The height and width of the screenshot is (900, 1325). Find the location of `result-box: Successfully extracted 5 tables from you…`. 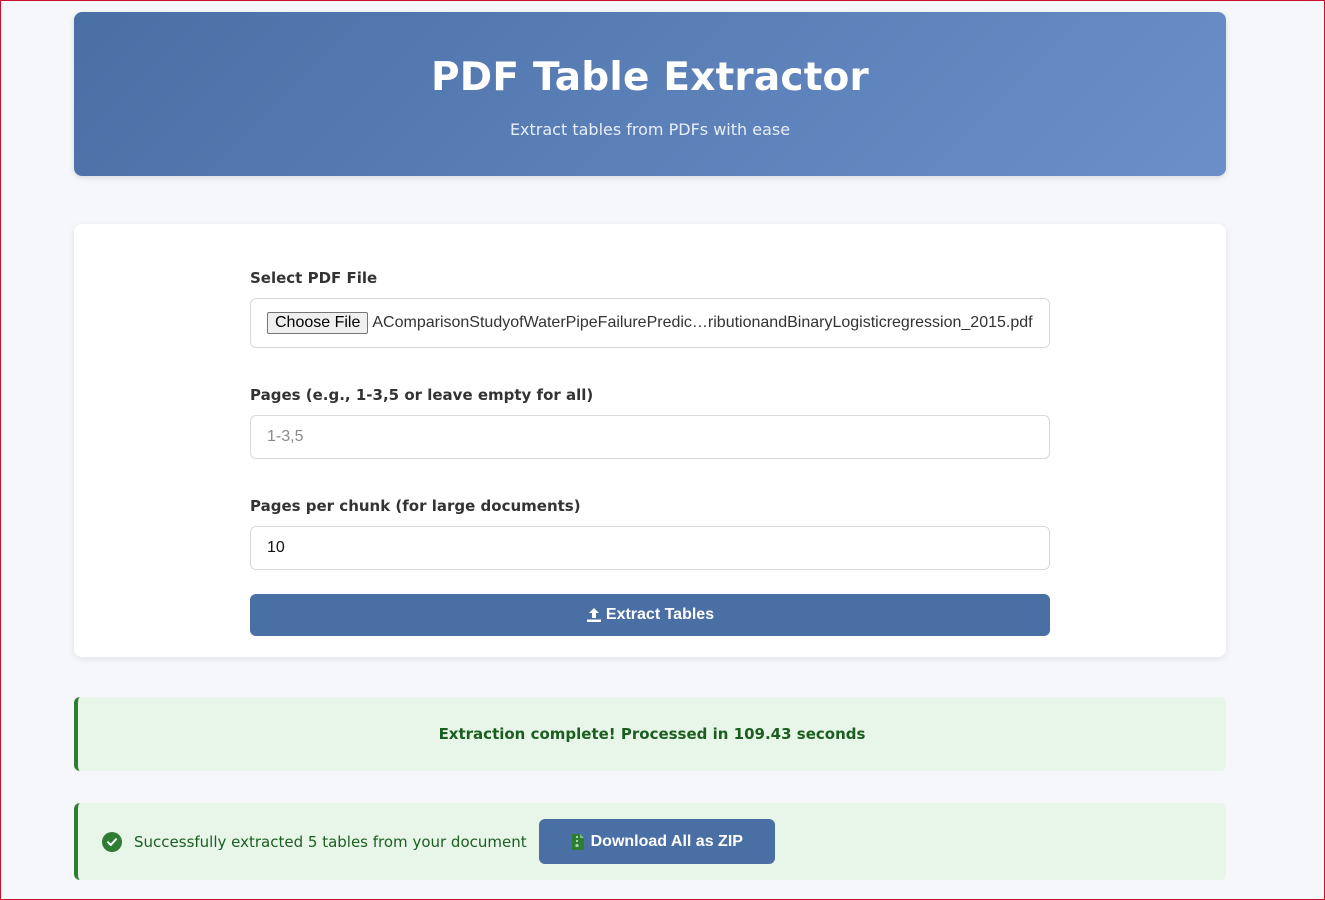

result-box: Successfully extracted 5 tables from you… is located at coordinates (650, 841).